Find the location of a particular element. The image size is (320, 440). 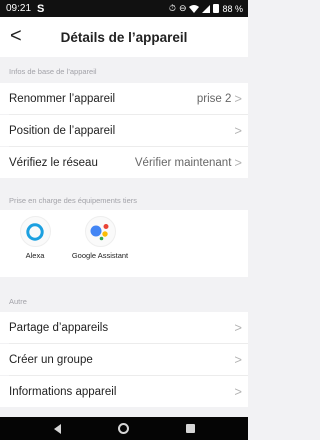

status-bar: 09:21 S ⏱ ⊖ 88 % is located at coordinates (124, 8).